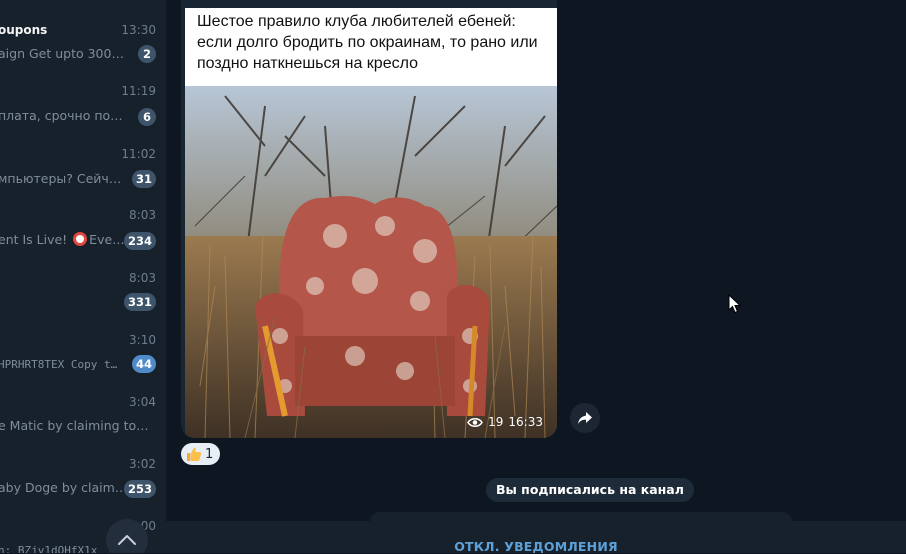 The height and width of the screenshot is (554, 906). I want to click on scroll-to-top-button, so click(127, 536).